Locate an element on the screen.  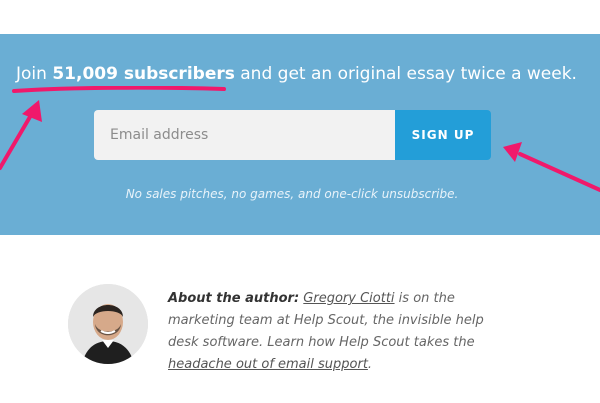
headline-prefix: Join is located at coordinates (34, 74).